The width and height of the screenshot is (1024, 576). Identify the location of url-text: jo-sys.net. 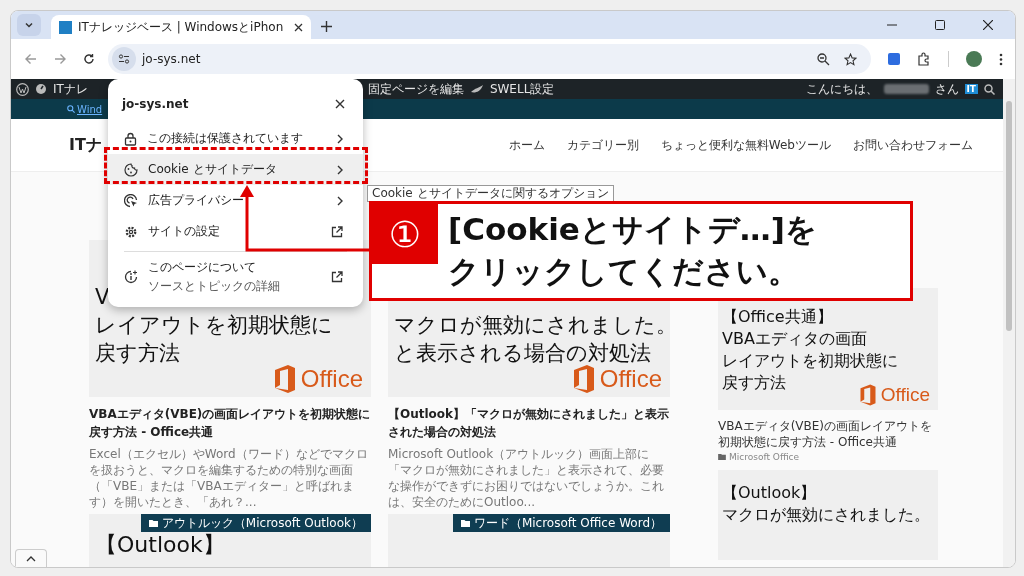
(171, 59).